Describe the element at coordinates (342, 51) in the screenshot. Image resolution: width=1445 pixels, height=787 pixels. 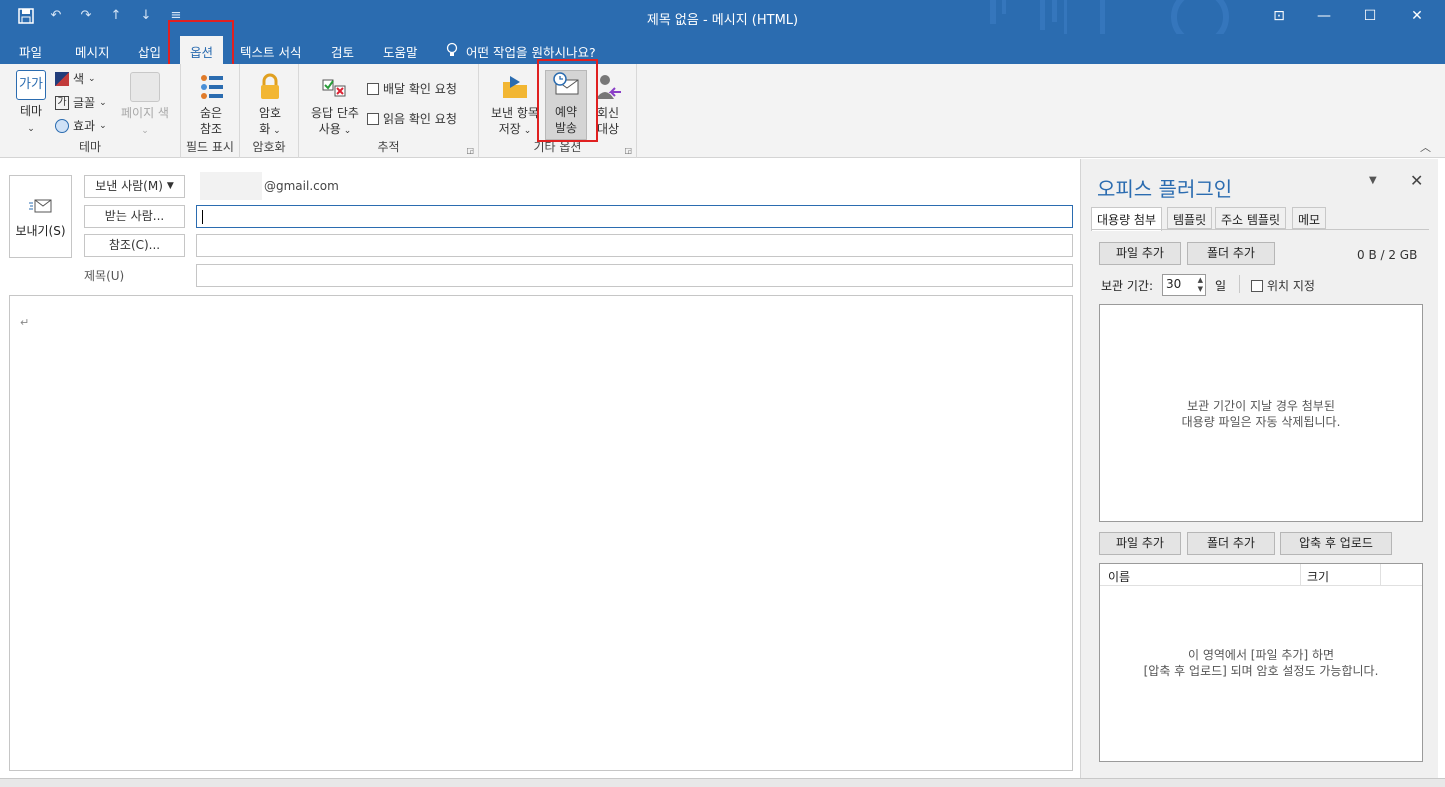
I see `tab-review: 검토` at that location.